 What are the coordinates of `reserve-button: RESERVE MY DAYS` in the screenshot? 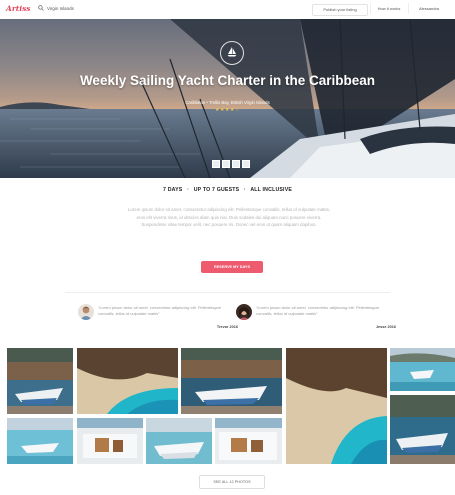 It's located at (232, 267).